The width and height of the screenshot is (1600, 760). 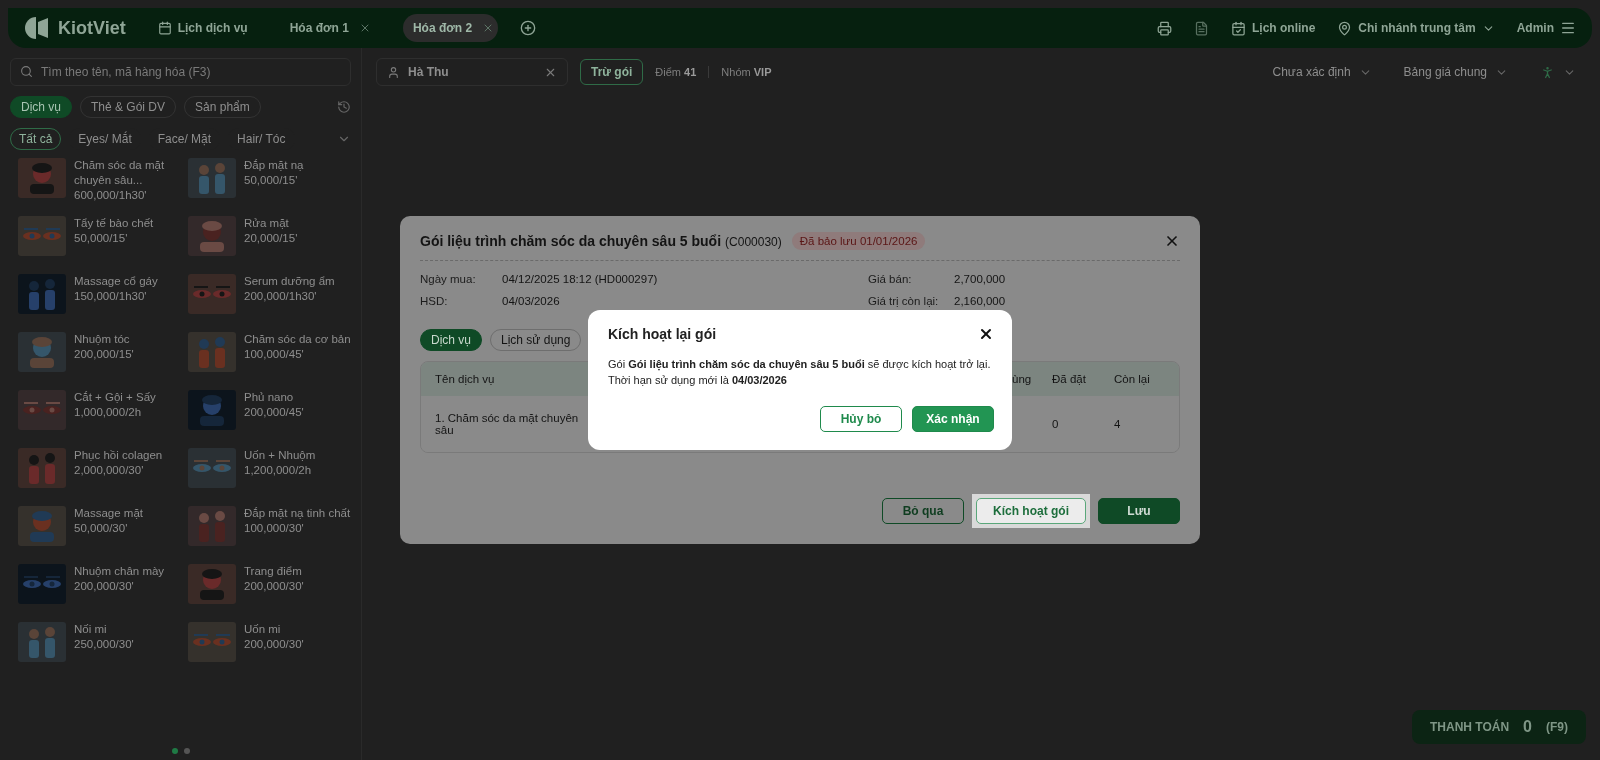 I want to click on status-tag: Đã bảo lưu 01/01/2026, so click(x=858, y=241).